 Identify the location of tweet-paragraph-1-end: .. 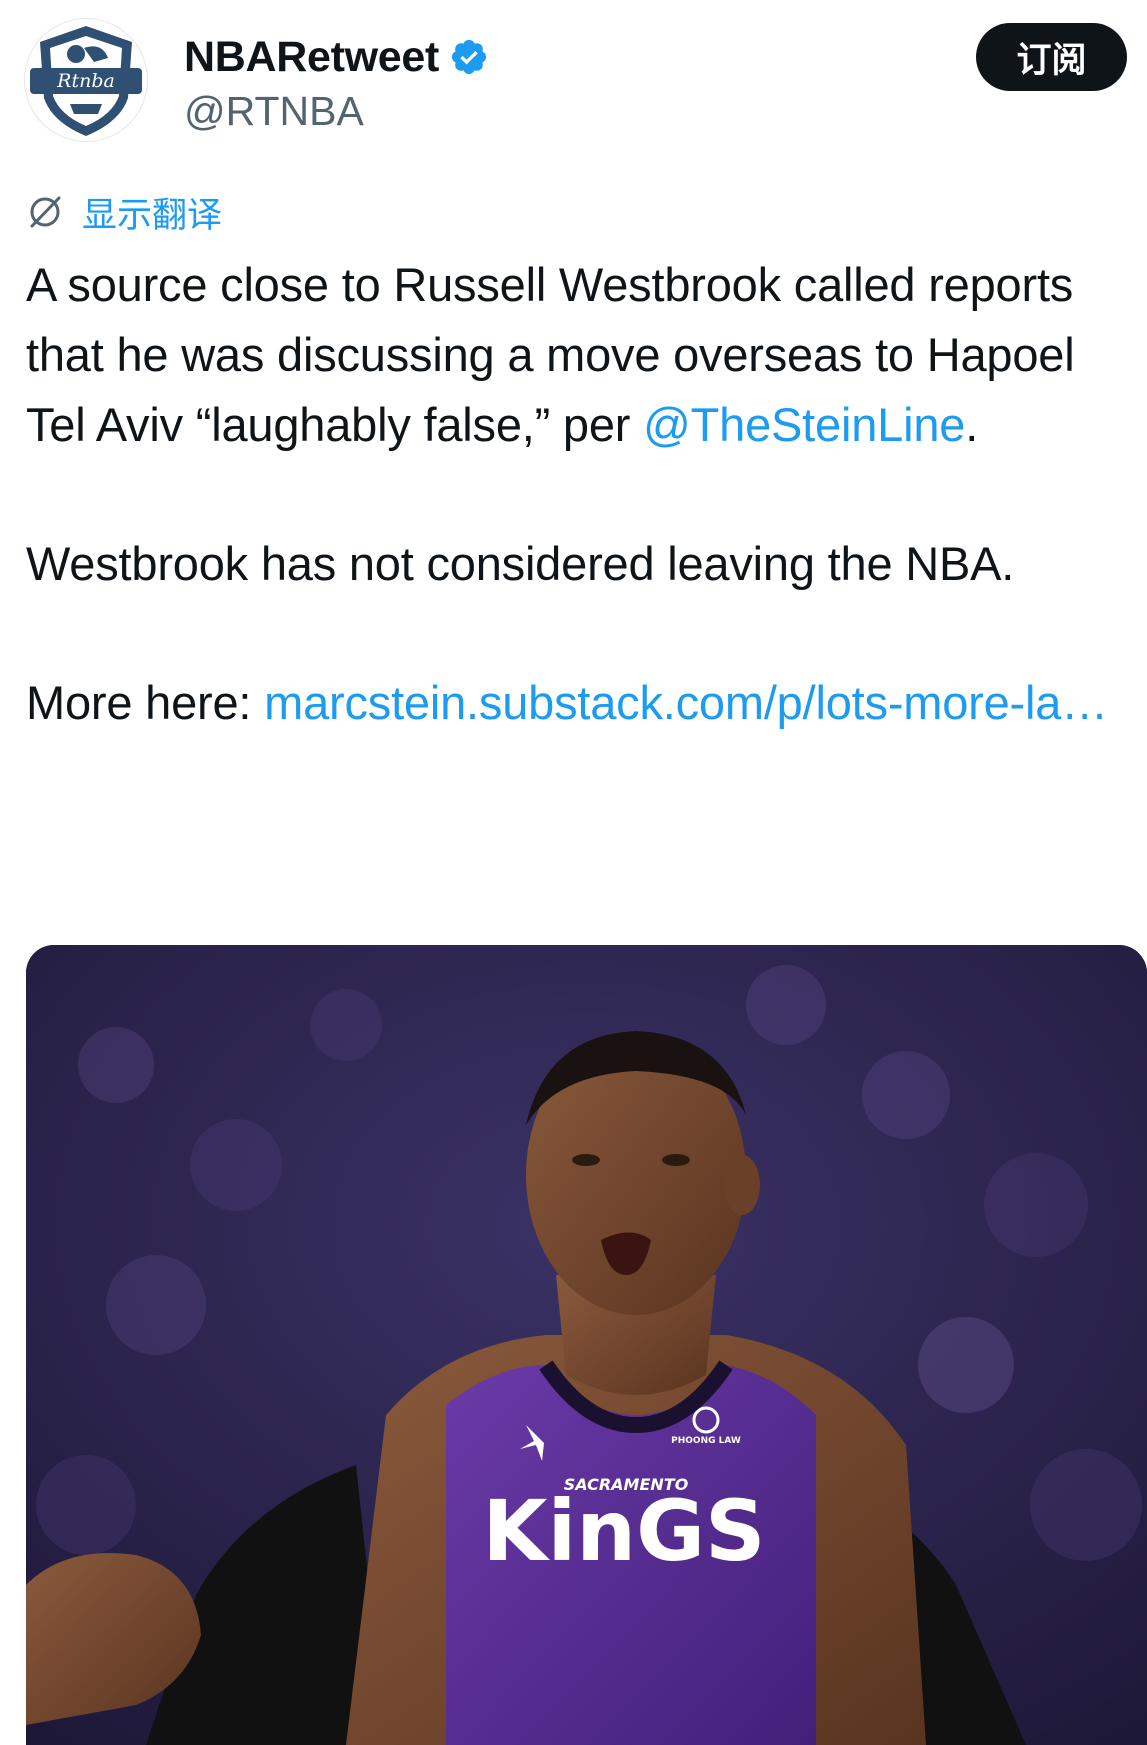
(972, 424).